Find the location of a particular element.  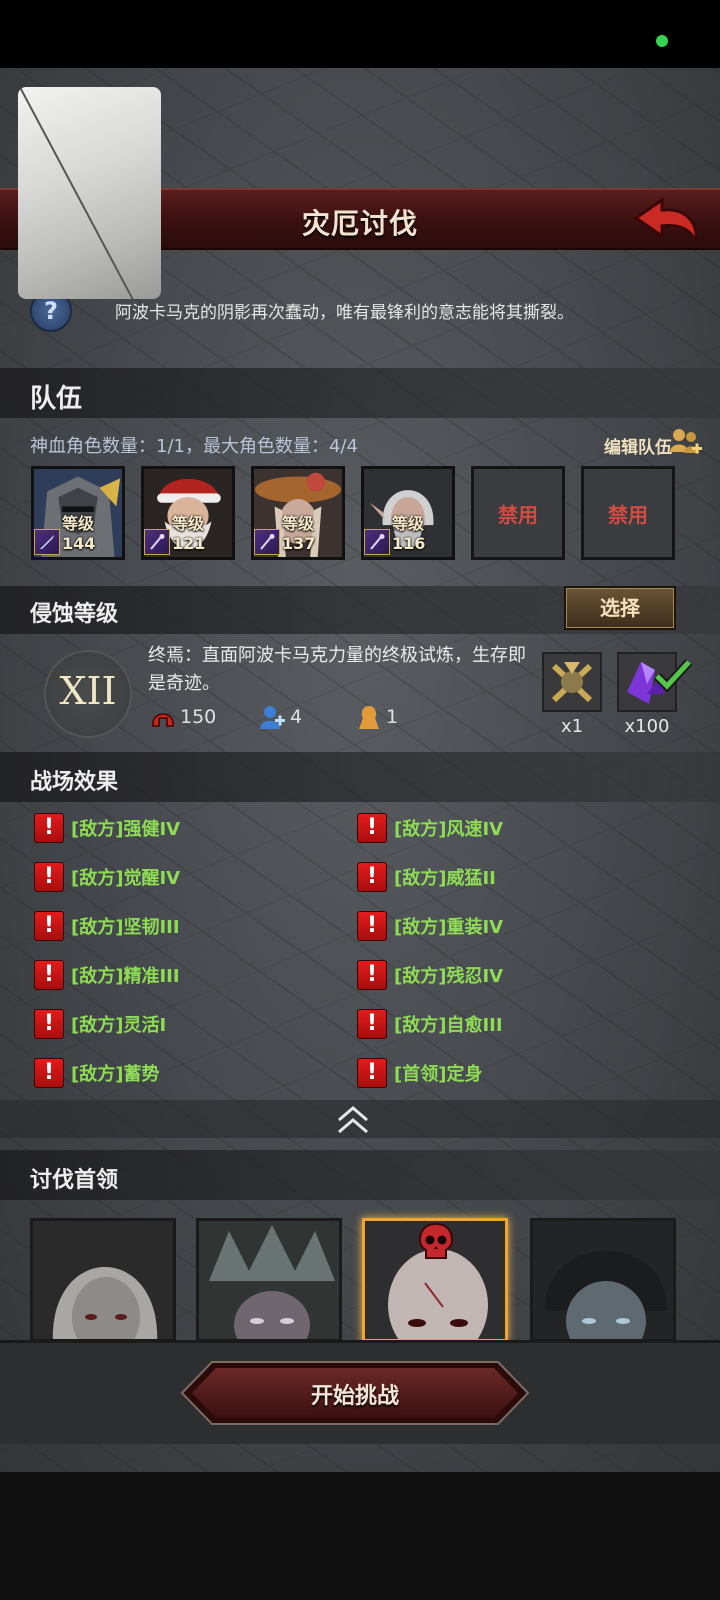

effect-label: [敌方]自愈III is located at coordinates (448, 1025).